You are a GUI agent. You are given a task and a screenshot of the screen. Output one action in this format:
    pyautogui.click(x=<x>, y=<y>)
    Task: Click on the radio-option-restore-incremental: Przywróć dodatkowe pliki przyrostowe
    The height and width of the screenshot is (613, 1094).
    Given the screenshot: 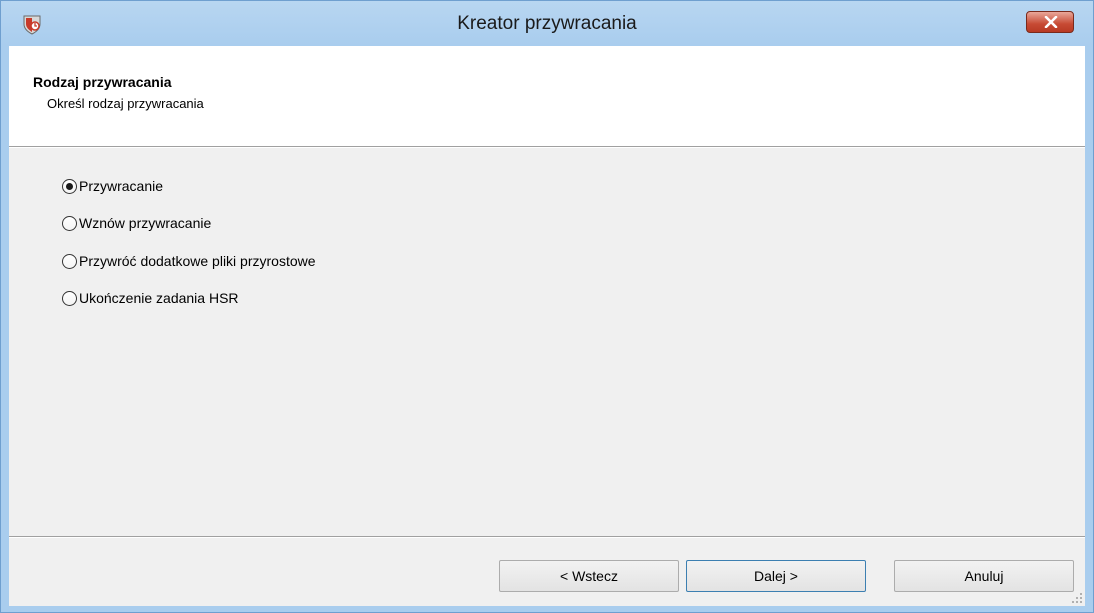 What is the action you would take?
    pyautogui.click(x=189, y=261)
    